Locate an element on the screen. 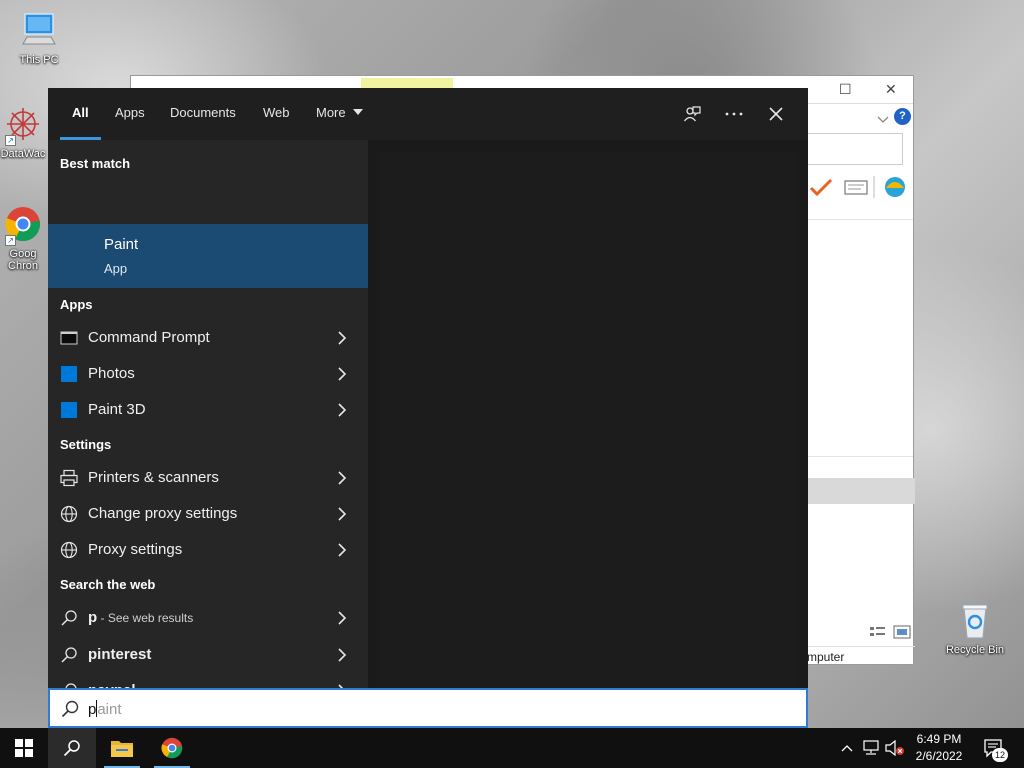  section-heading-settings: Settings is located at coordinates (86, 444).